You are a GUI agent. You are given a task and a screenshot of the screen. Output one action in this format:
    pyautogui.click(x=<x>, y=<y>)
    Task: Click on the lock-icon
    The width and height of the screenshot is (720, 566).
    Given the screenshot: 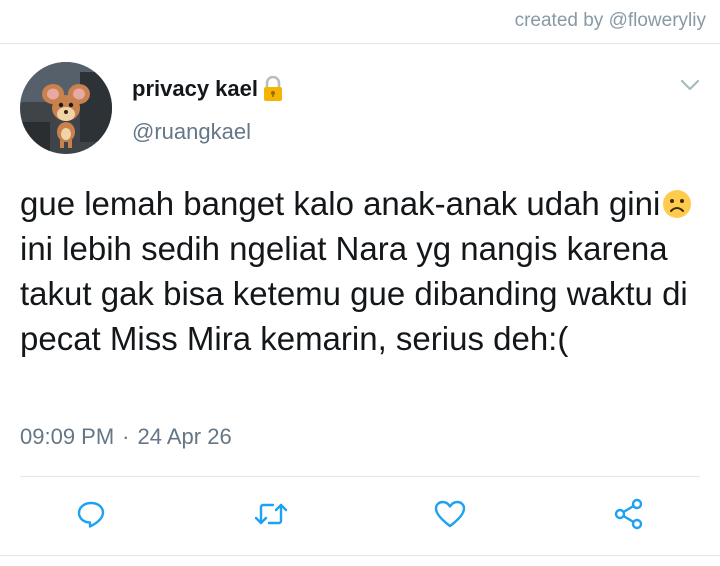 What is the action you would take?
    pyautogui.click(x=273, y=88)
    